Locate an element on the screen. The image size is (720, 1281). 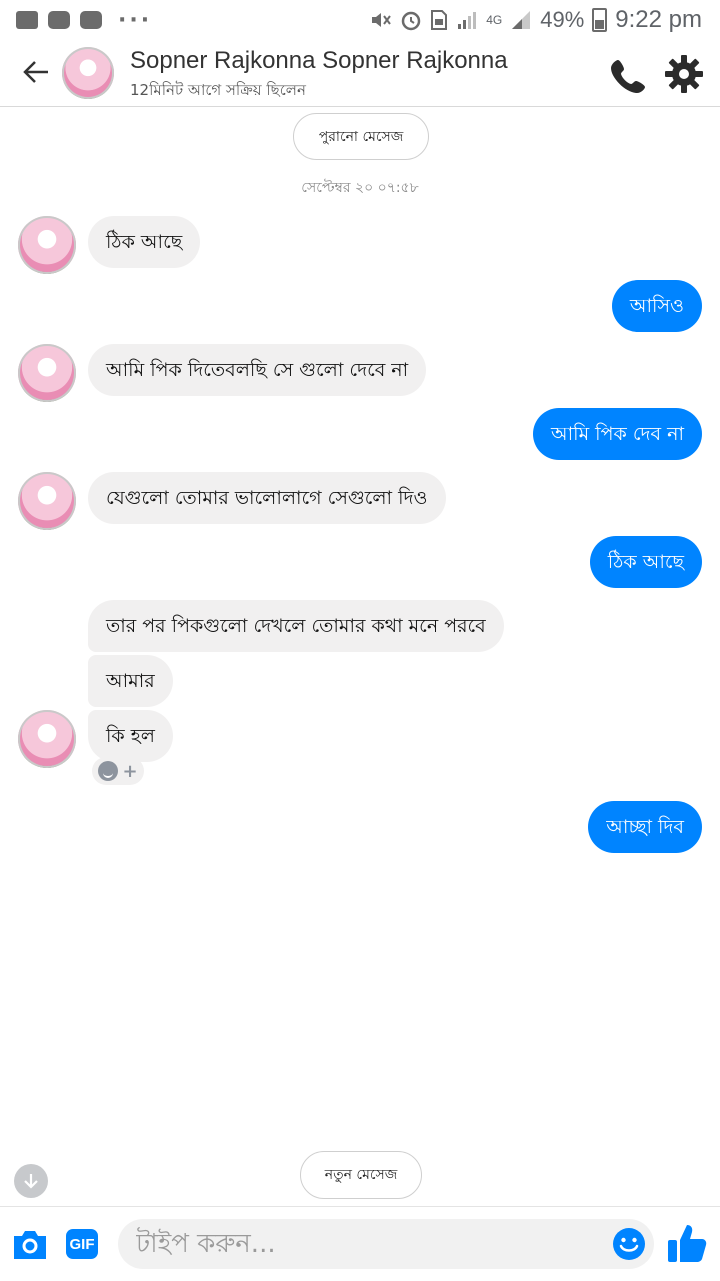
camera-icon is located at coordinates (30, 1245).